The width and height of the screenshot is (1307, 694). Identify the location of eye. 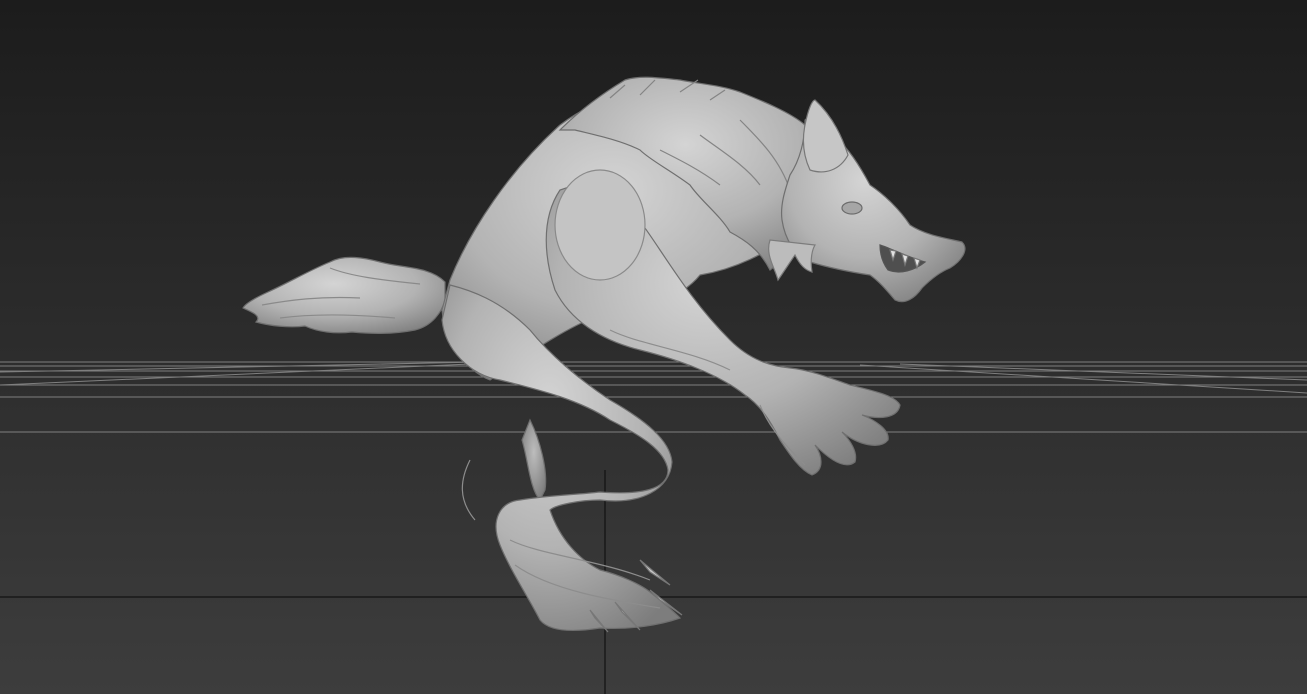
(852, 208).